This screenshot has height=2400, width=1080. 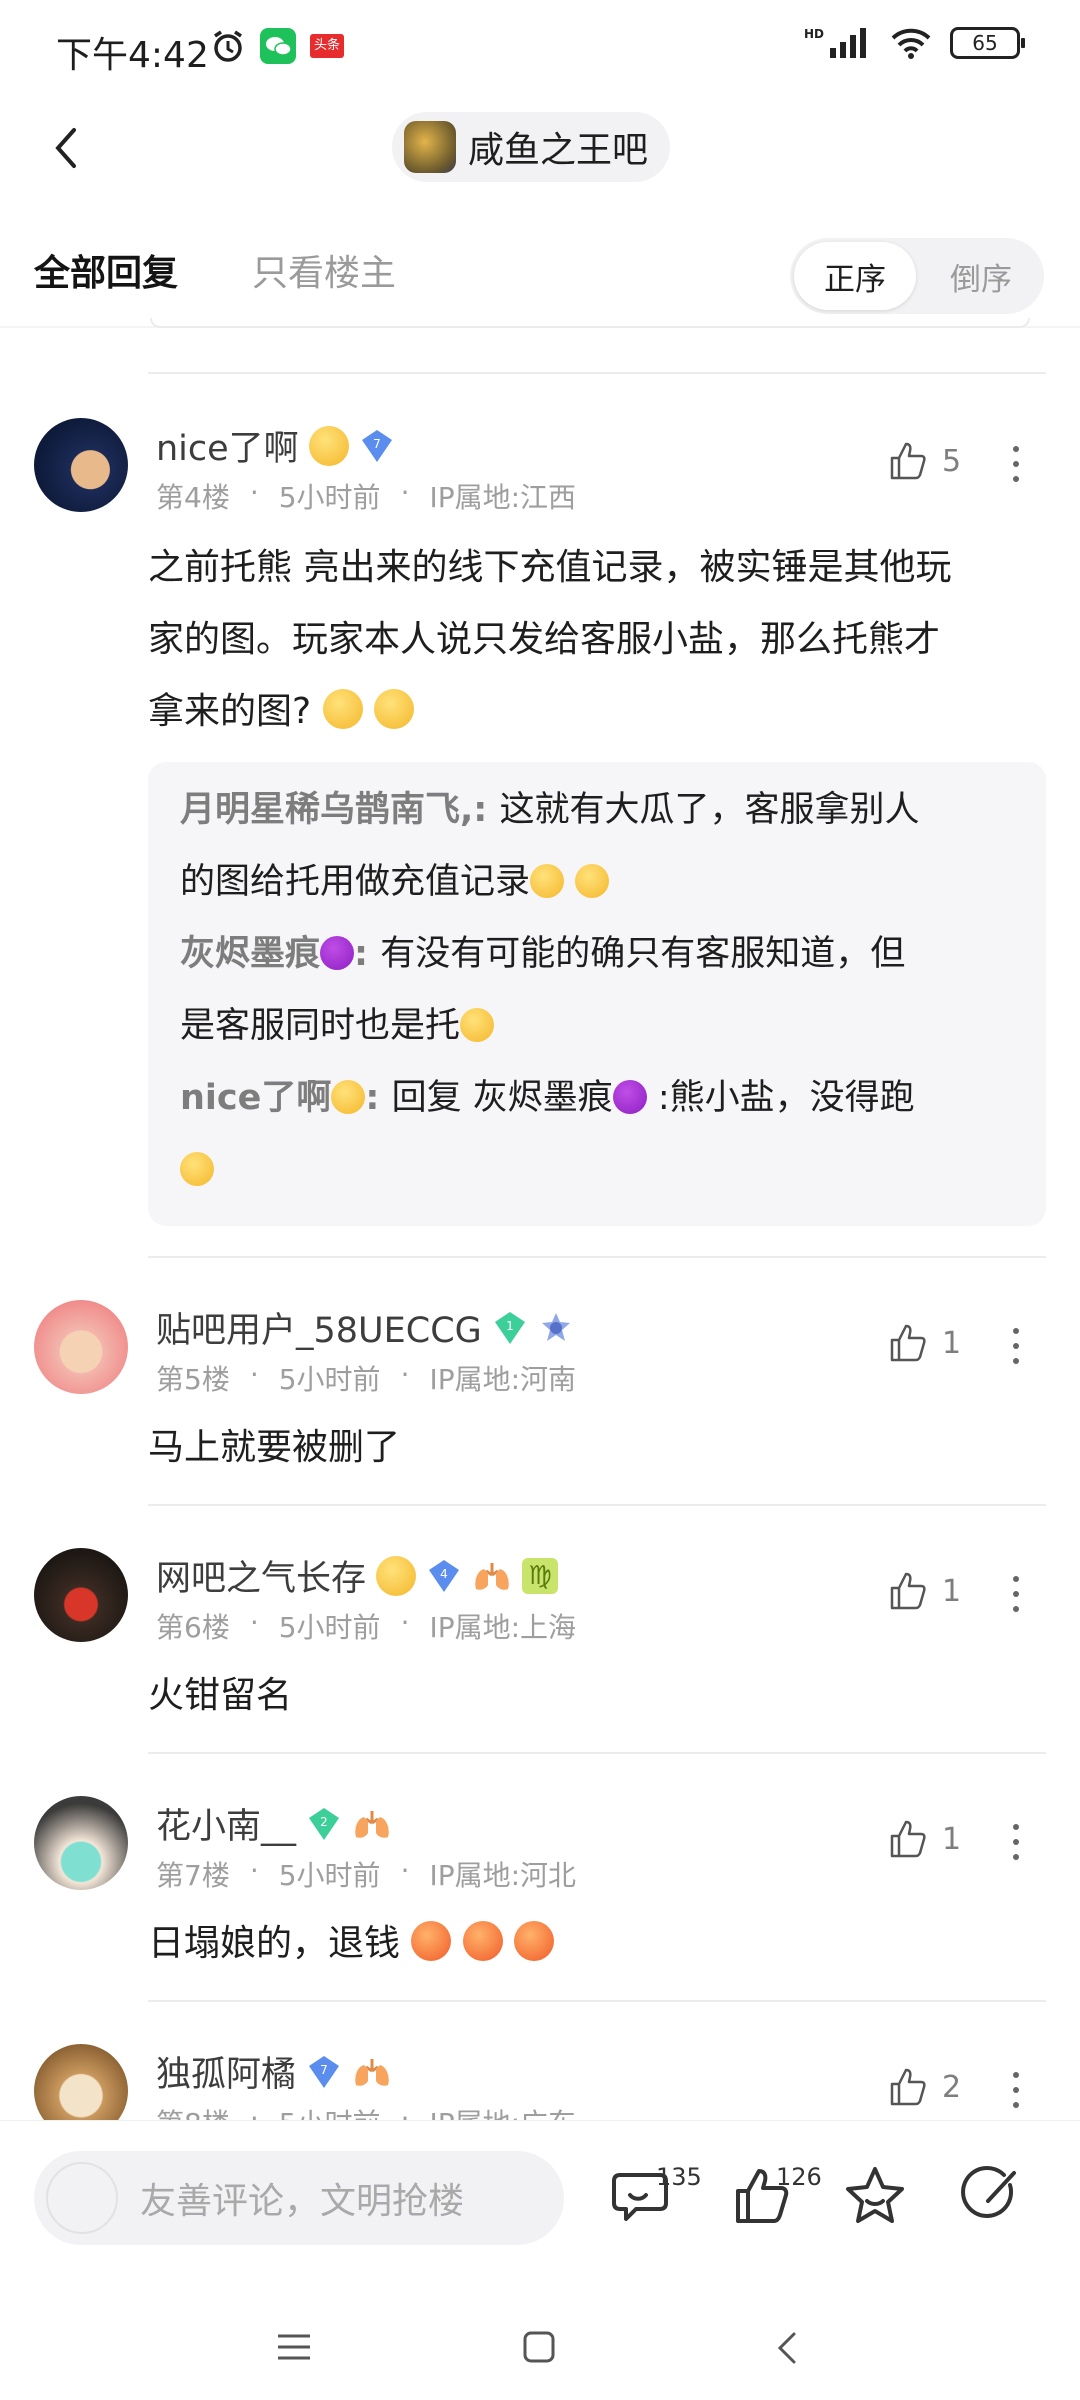 What do you see at coordinates (132, 55) in the screenshot?
I see `status-time: 下午4:42` at bounding box center [132, 55].